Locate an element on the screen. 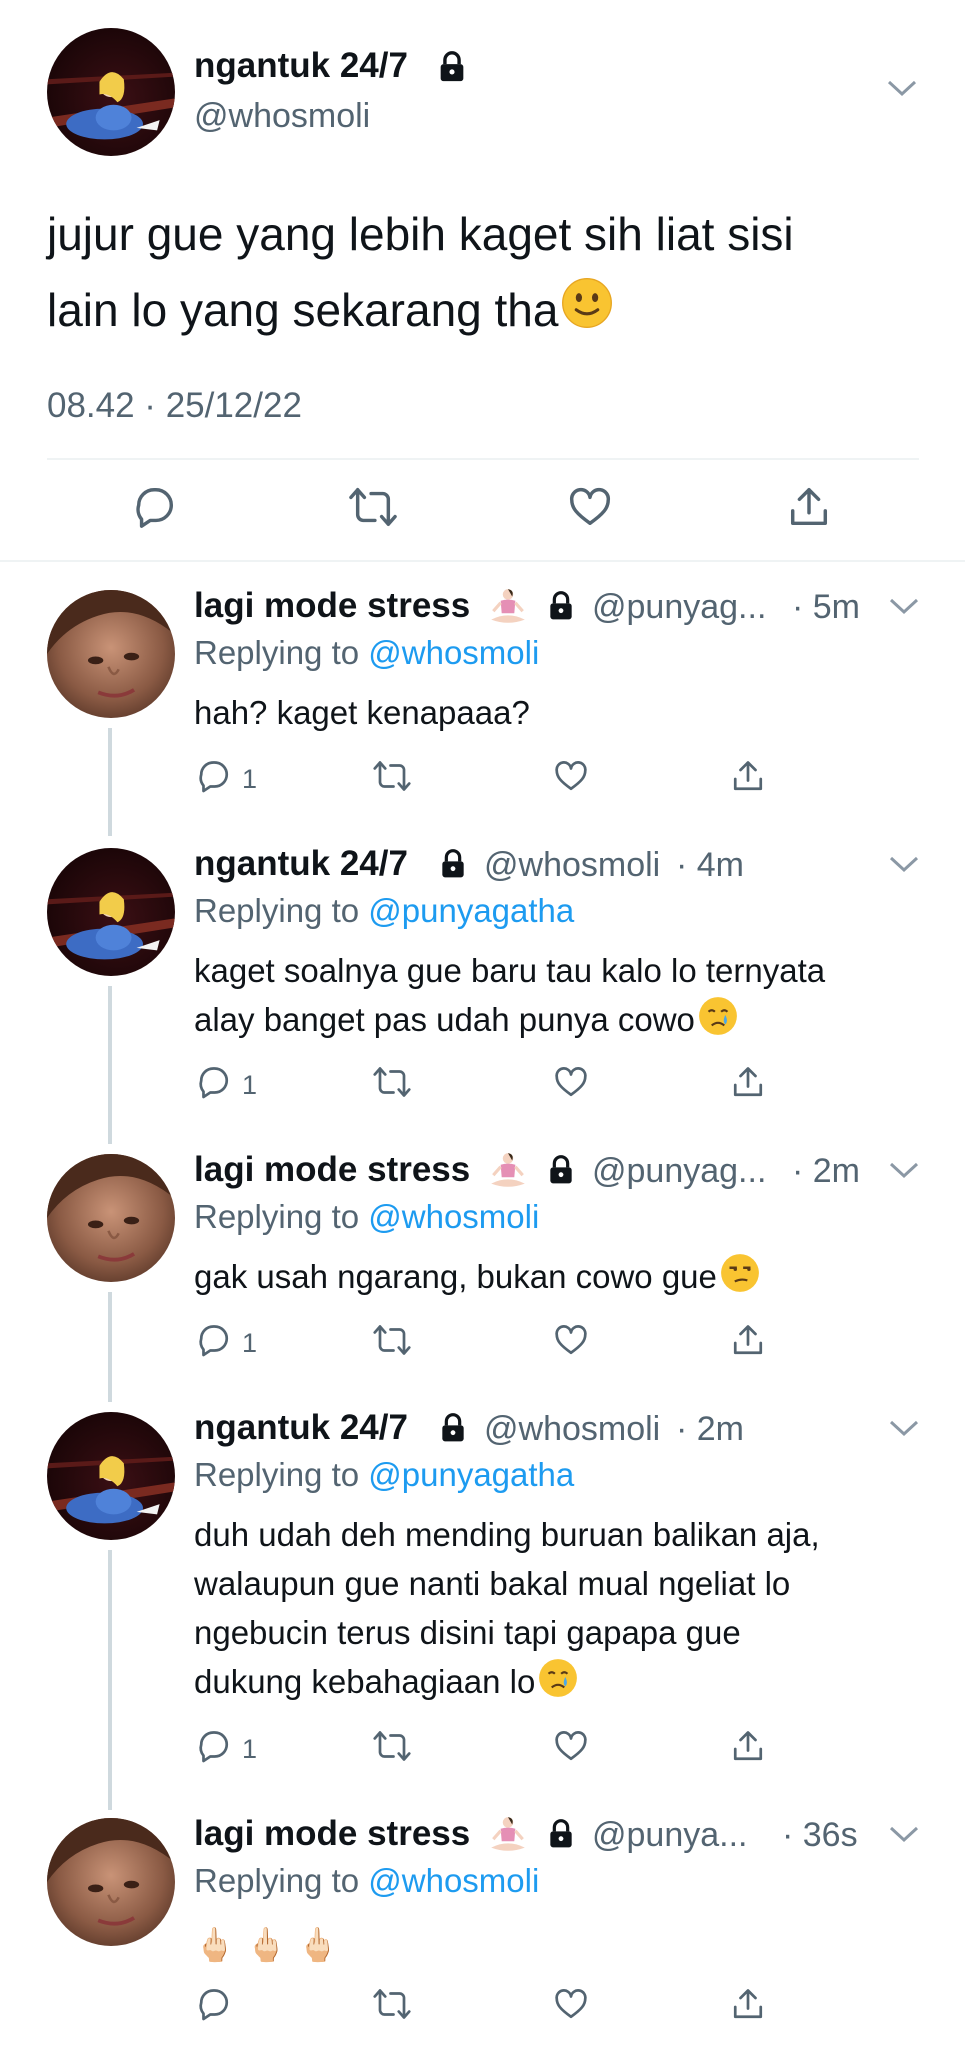 The image size is (965, 2048). reply-text-line-text: alay banget pas udah punya cowo is located at coordinates (444, 1020).